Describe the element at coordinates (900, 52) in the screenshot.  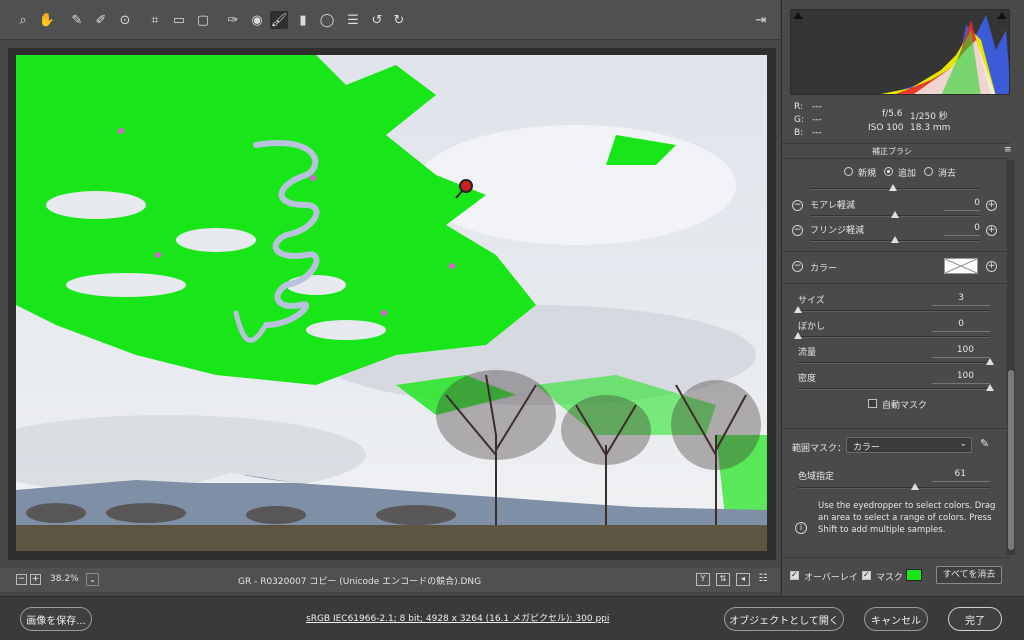
I see `histogram` at that location.